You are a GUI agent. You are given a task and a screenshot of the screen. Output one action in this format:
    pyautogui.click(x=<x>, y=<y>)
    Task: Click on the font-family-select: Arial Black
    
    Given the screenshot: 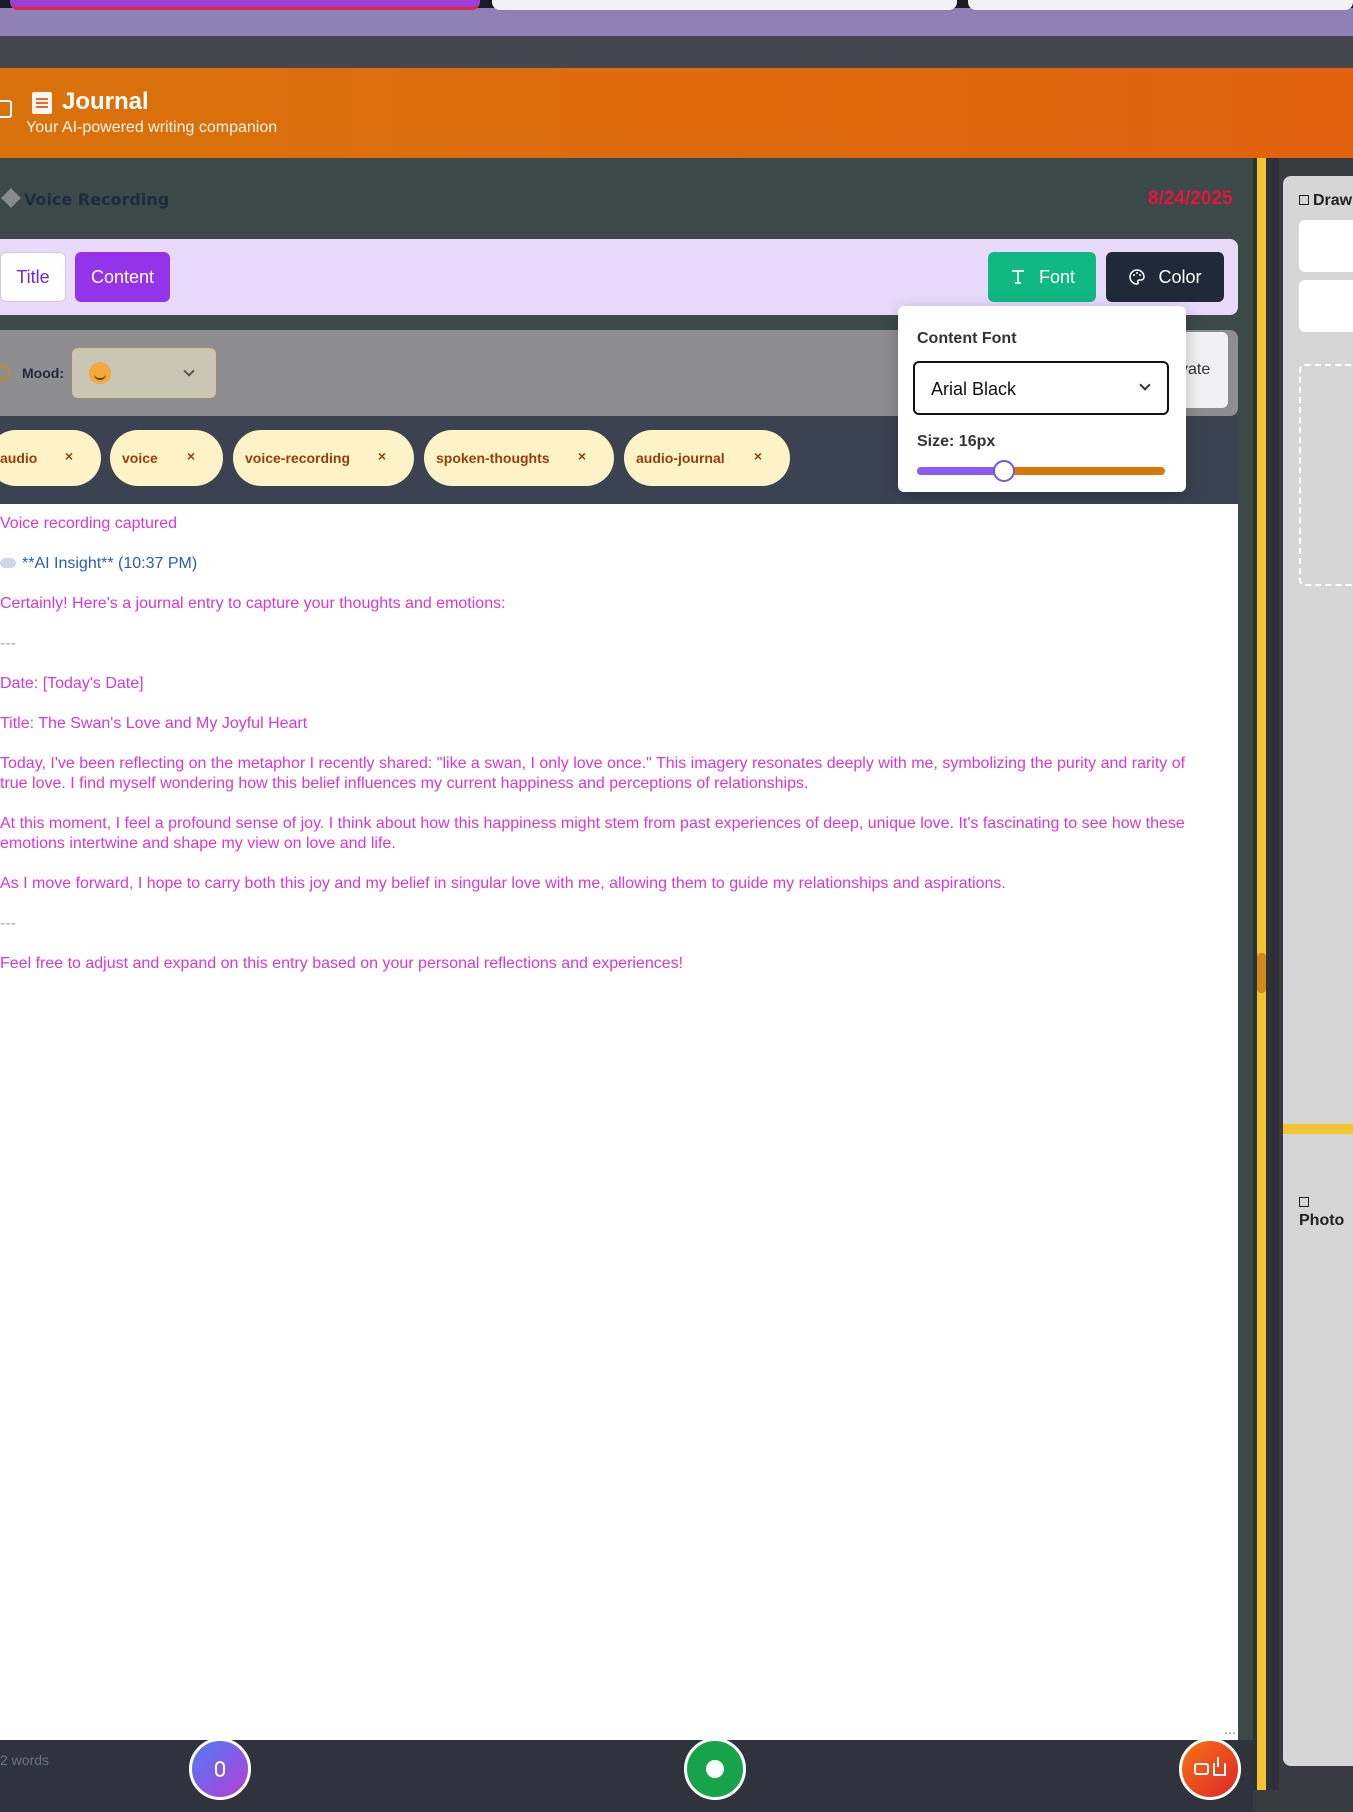 What is the action you would take?
    pyautogui.click(x=1041, y=388)
    